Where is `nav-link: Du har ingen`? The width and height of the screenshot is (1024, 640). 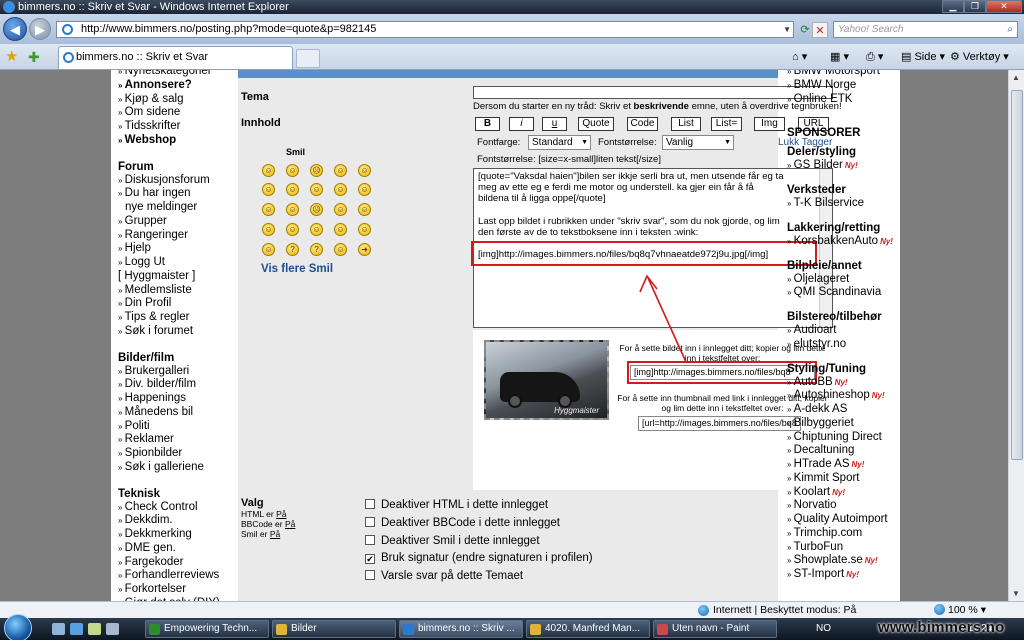 nav-link: Du har ingen is located at coordinates (178, 194).